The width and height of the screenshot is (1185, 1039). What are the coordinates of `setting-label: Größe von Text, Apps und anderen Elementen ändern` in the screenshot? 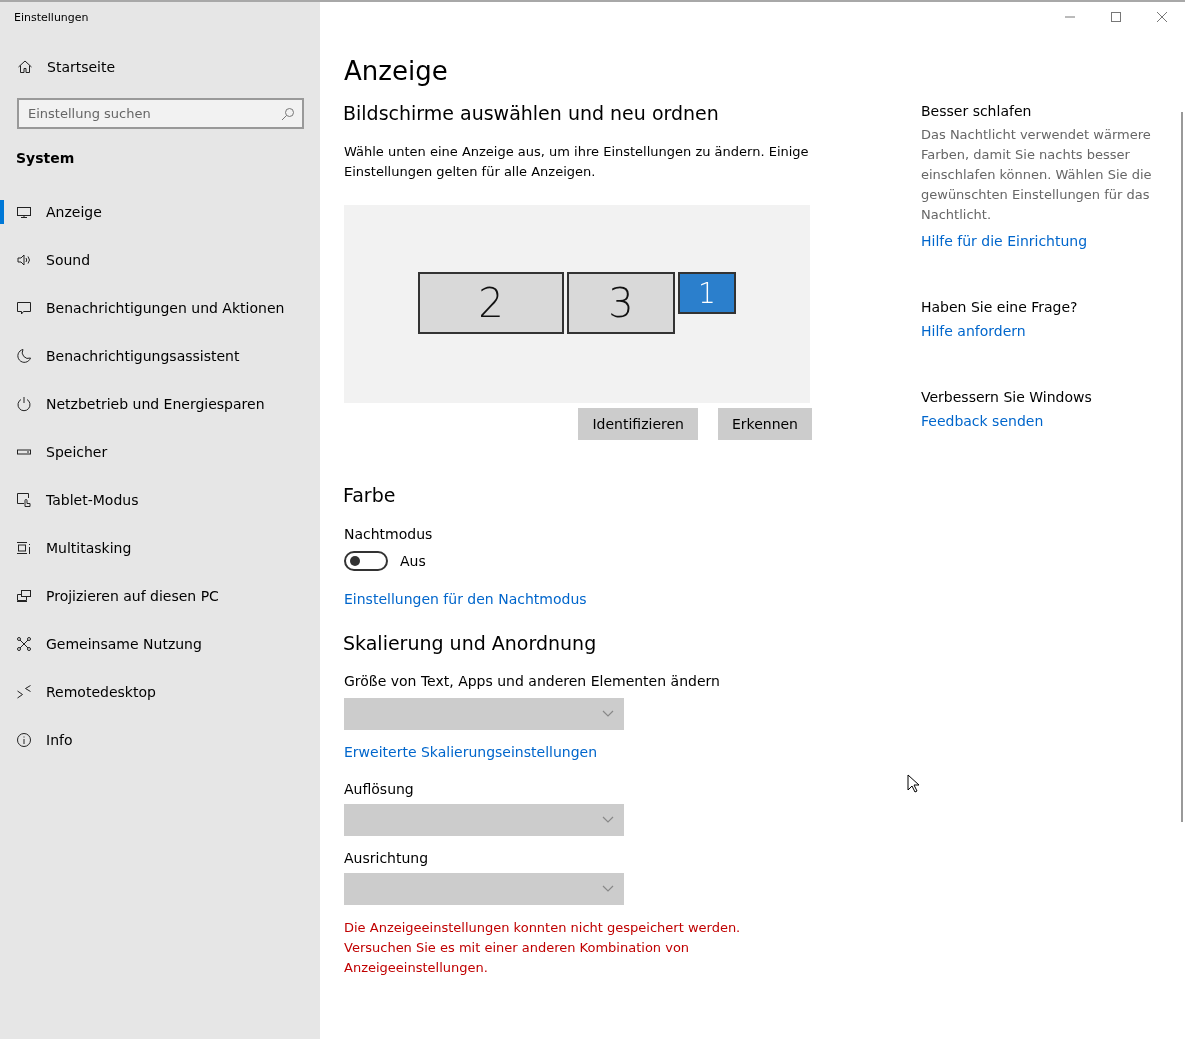 It's located at (532, 681).